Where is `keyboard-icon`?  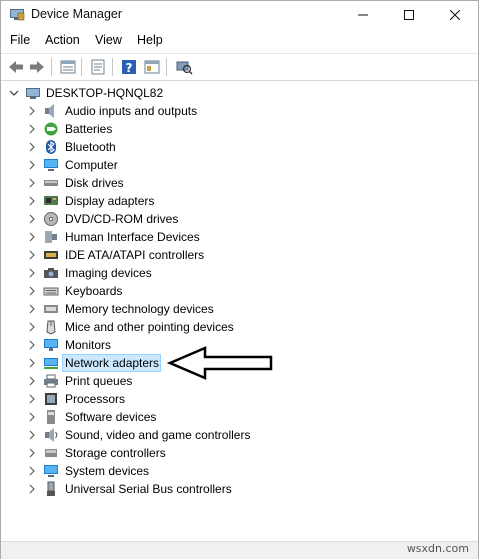 keyboard-icon is located at coordinates (51, 291).